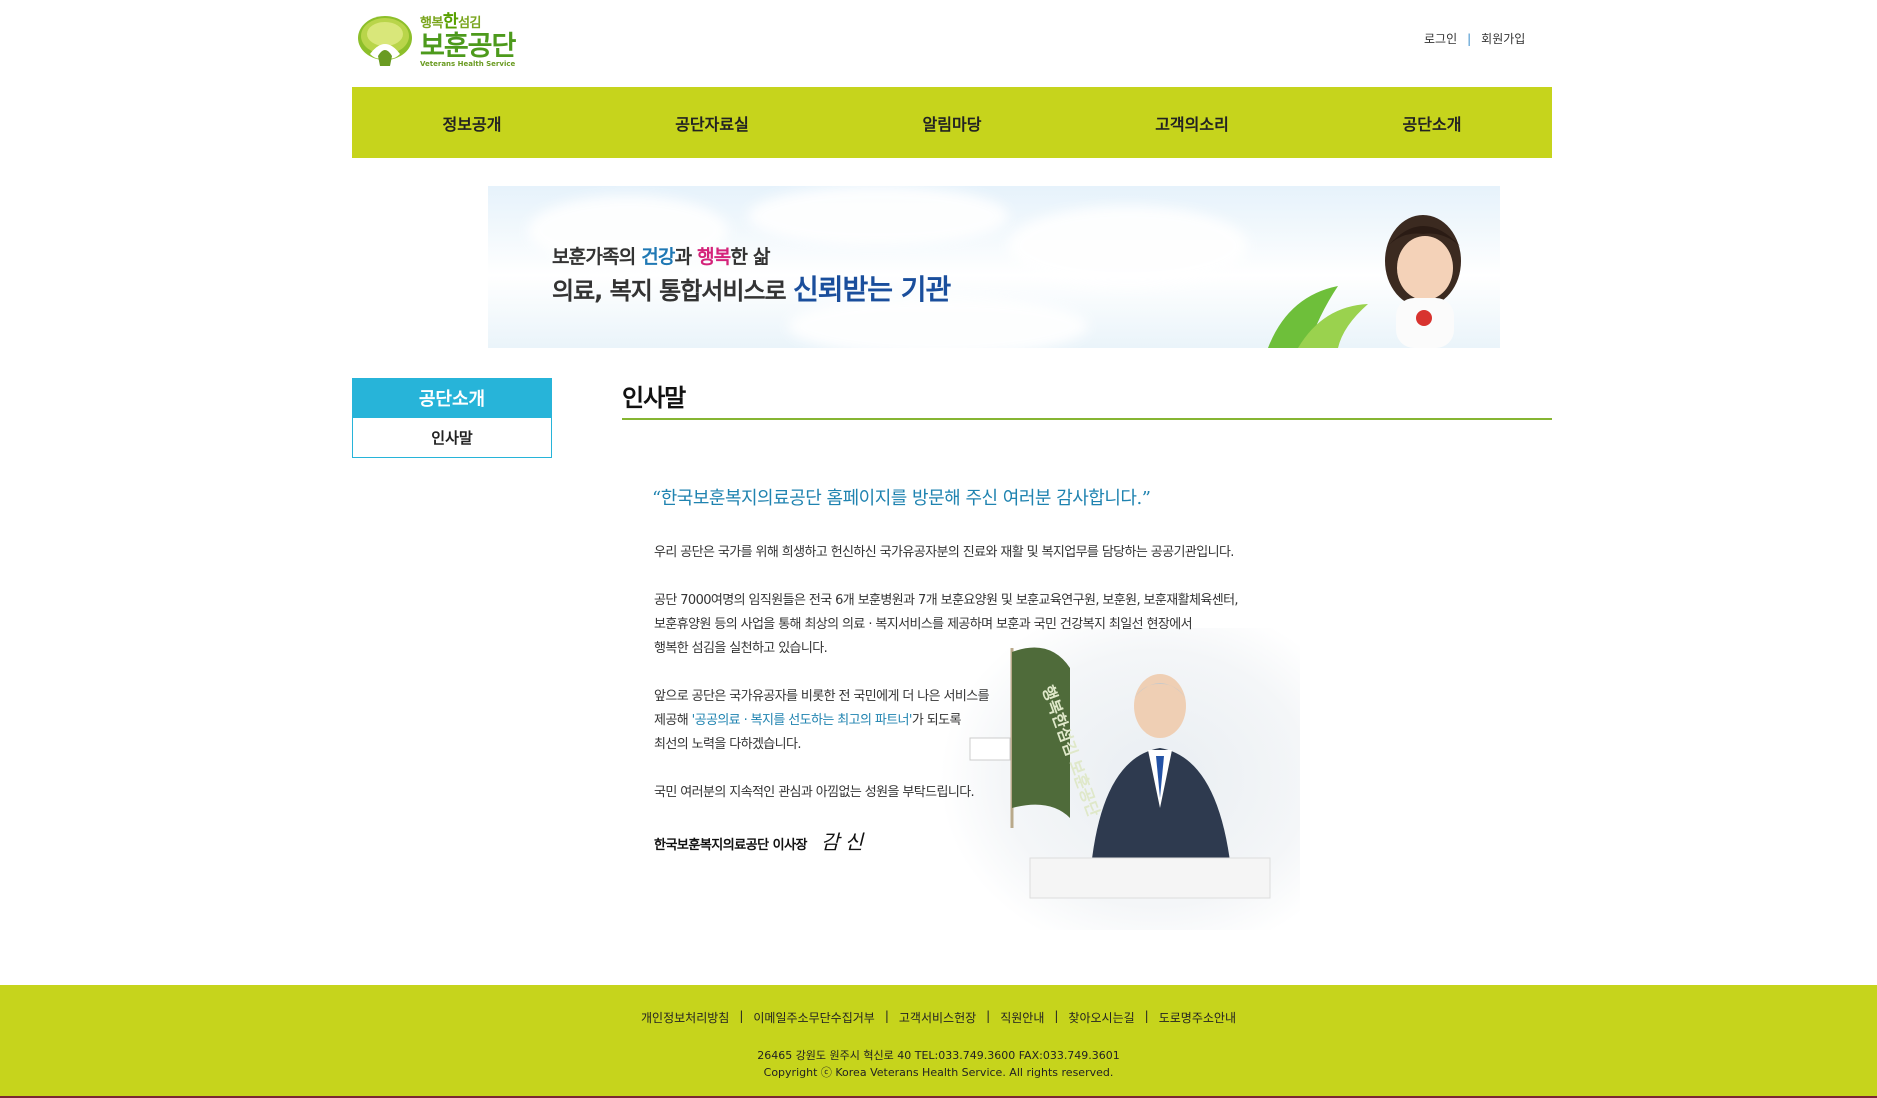 Image resolution: width=1877 pixels, height=1098 pixels. I want to click on nav-item-archive: 공단자료실, so click(712, 122).